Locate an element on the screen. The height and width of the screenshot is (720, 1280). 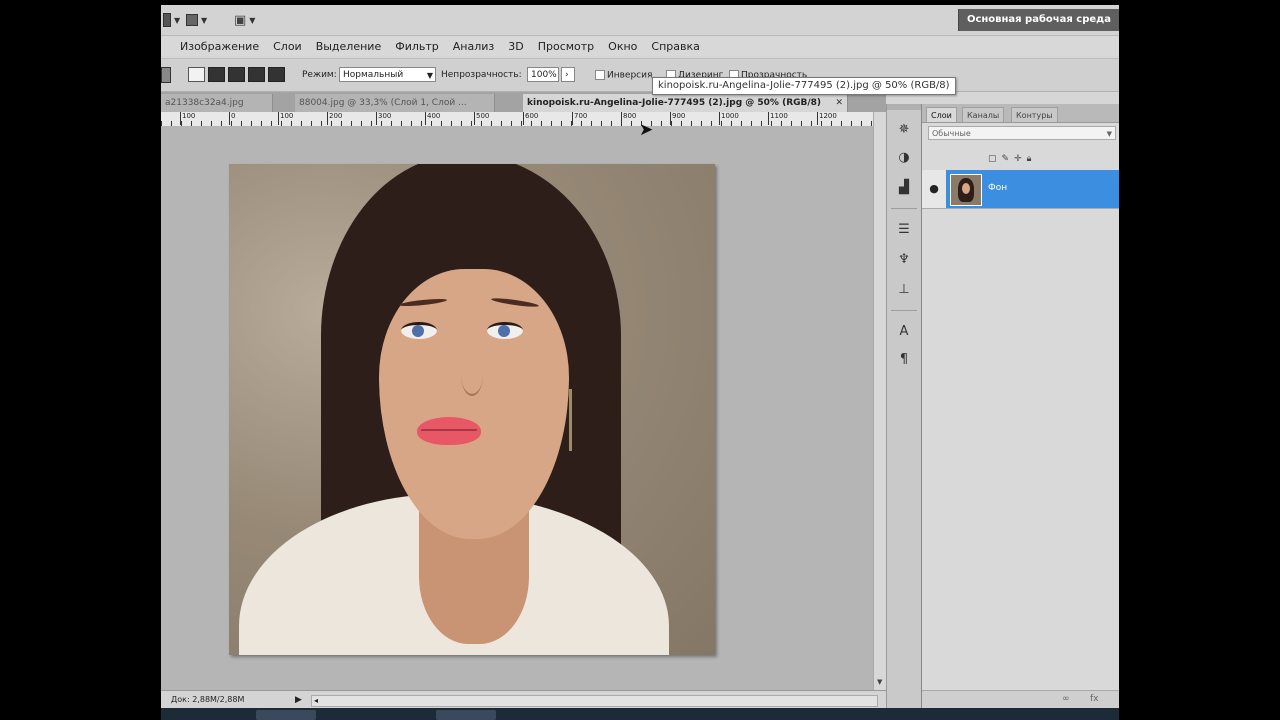
application-bar: ▼ ▼ ▣ ▼ Основная рабочая среда is located at coordinates (640, 20).